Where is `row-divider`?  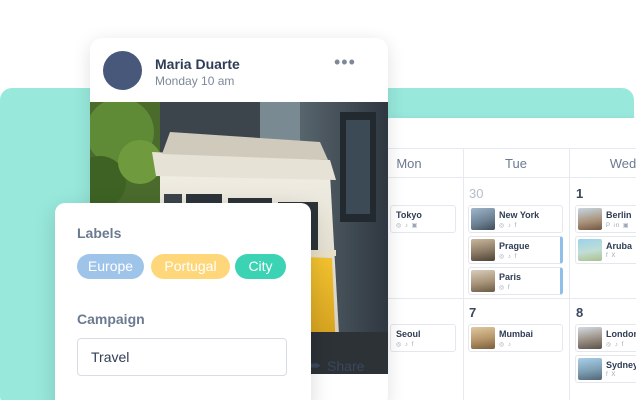 row-divider is located at coordinates (510, 298).